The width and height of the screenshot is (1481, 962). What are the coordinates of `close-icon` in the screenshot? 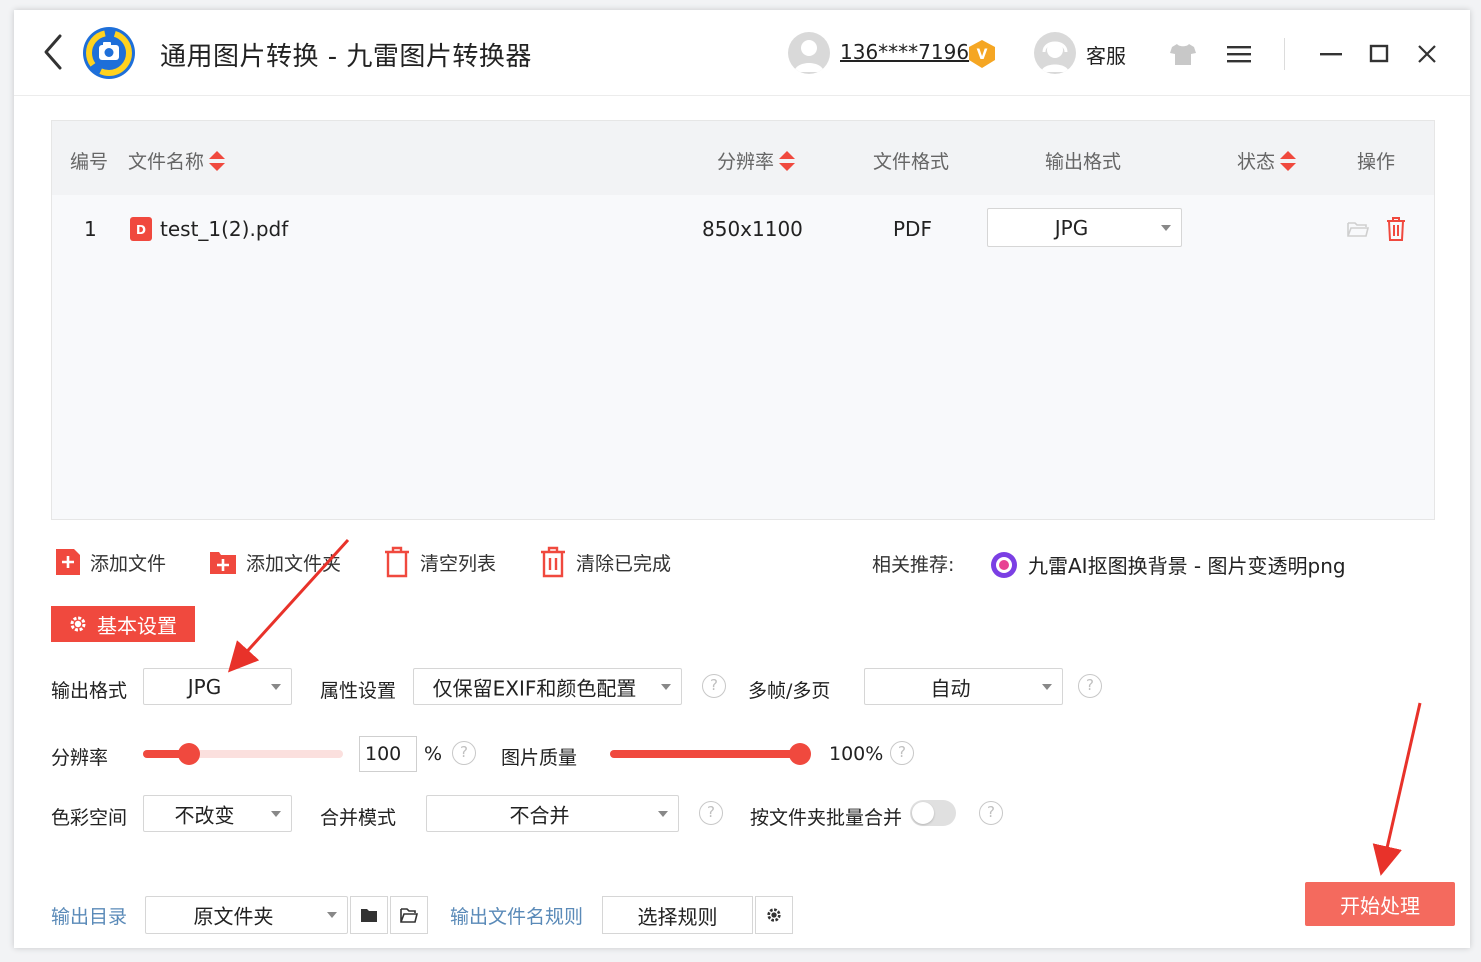 It's located at (1427, 54).